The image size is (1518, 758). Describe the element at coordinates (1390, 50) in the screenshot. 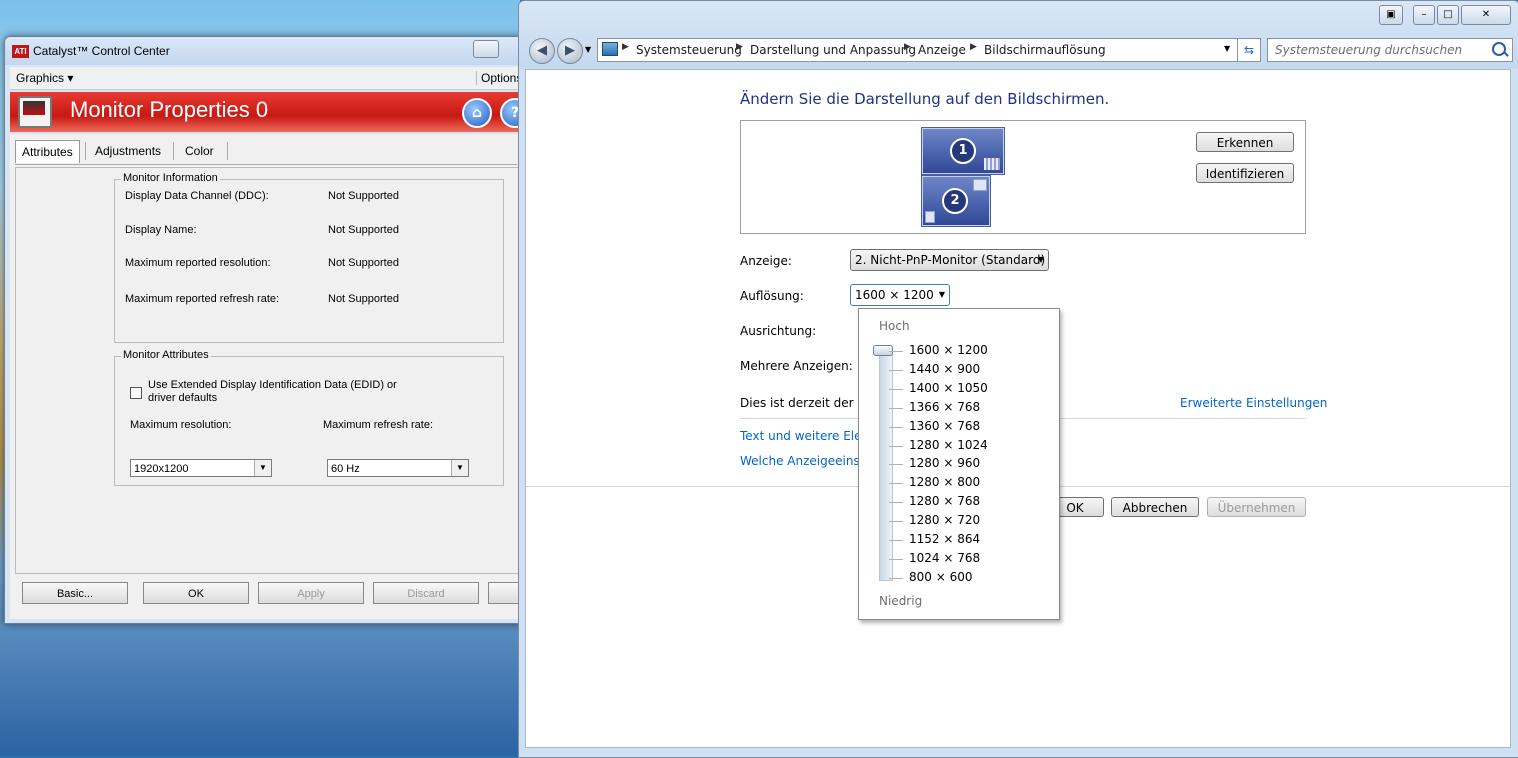

I see `search-box: Systemsteuerung durchsuchen` at that location.